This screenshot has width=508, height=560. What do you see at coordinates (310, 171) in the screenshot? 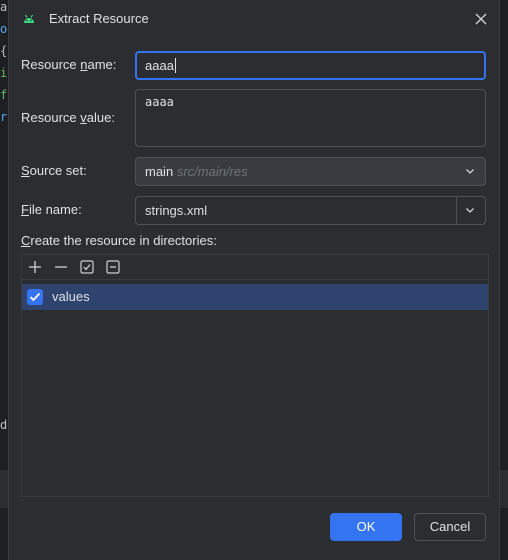
I see `source-set-dropdown: main src/main/res` at bounding box center [310, 171].